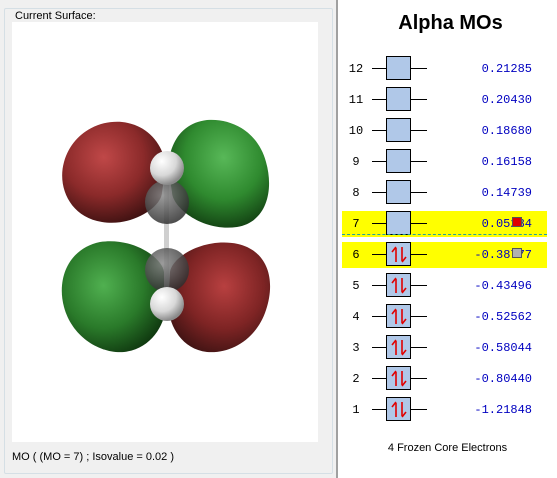 This screenshot has width=557, height=478. Describe the element at coordinates (517, 253) in the screenshot. I see `homo-indicator` at that location.